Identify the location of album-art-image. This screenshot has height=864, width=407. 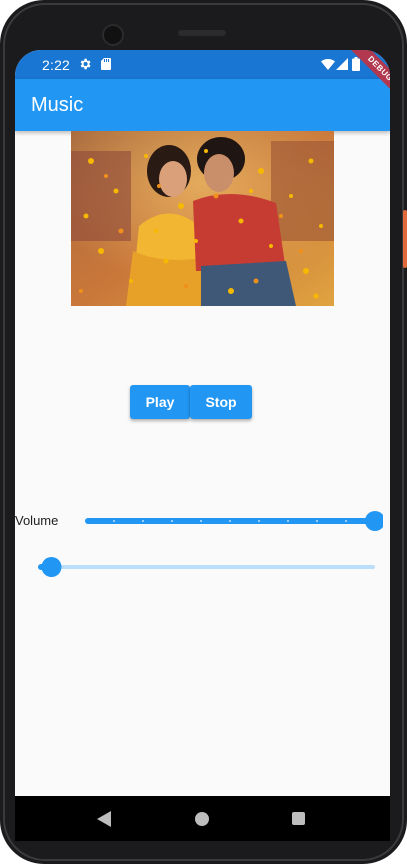
(202, 218).